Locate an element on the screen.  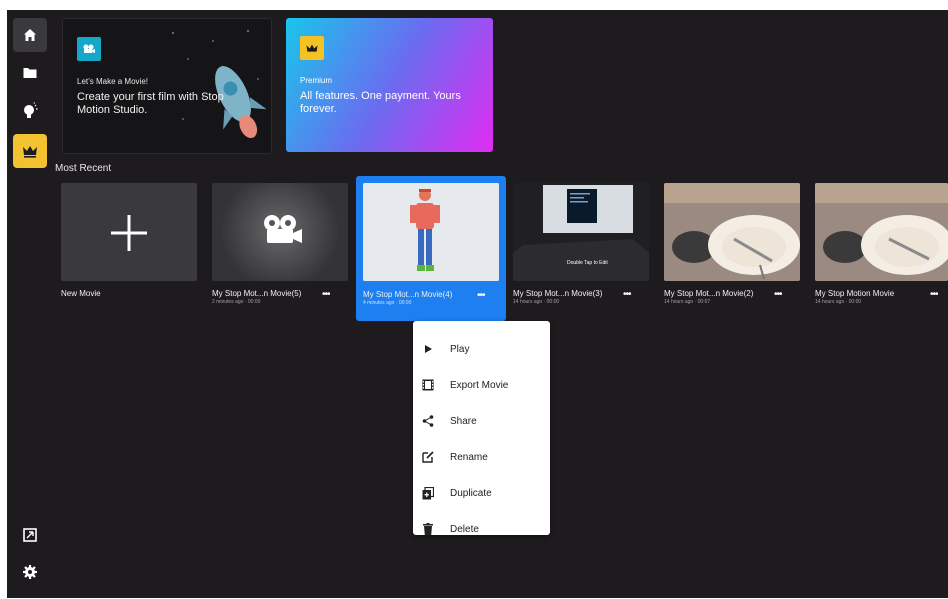
card-thumbnail: Double Tap to Edit is located at coordinates (581, 232).